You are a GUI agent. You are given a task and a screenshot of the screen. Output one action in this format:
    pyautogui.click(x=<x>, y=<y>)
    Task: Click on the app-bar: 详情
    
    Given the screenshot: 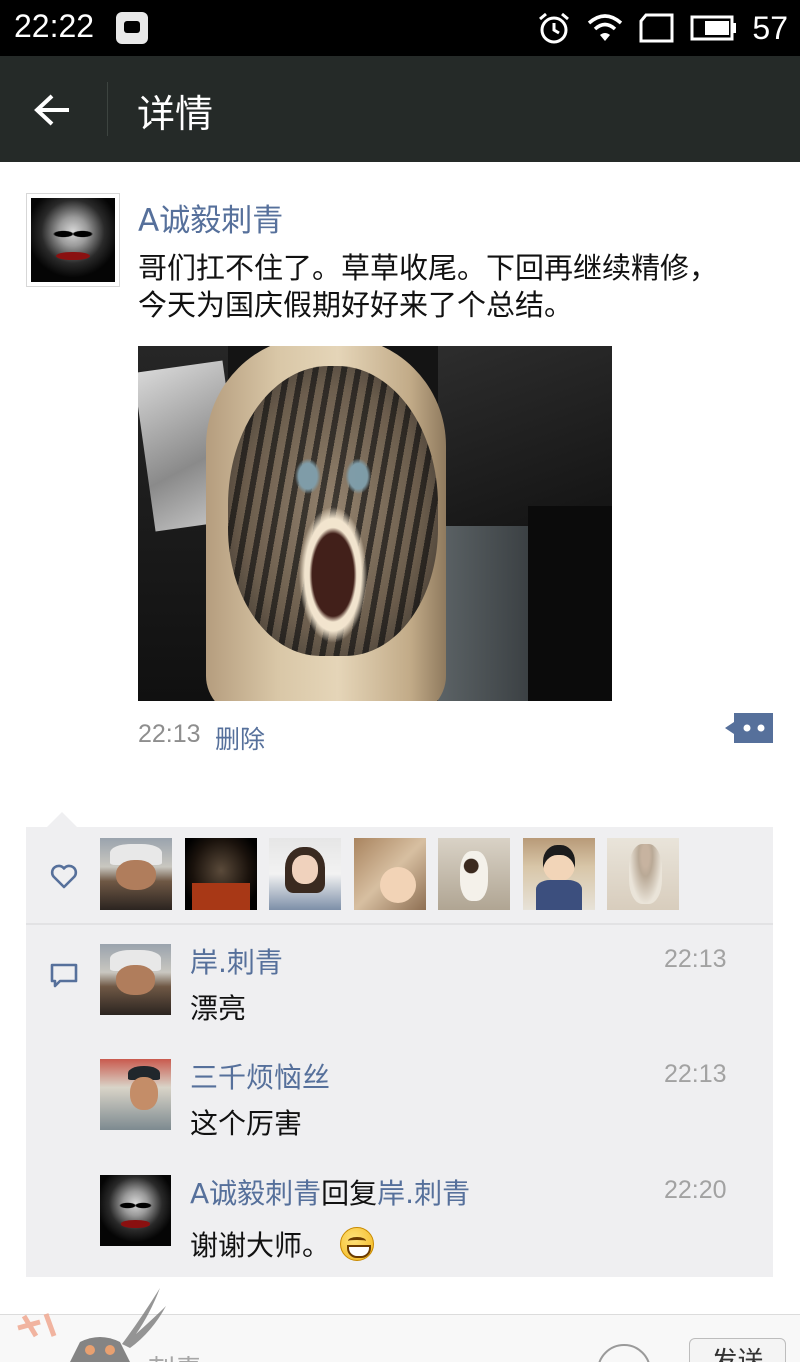 What is the action you would take?
    pyautogui.click(x=400, y=109)
    